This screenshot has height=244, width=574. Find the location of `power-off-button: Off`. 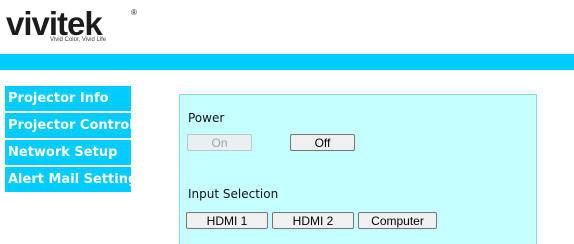

power-off-button: Off is located at coordinates (322, 142).